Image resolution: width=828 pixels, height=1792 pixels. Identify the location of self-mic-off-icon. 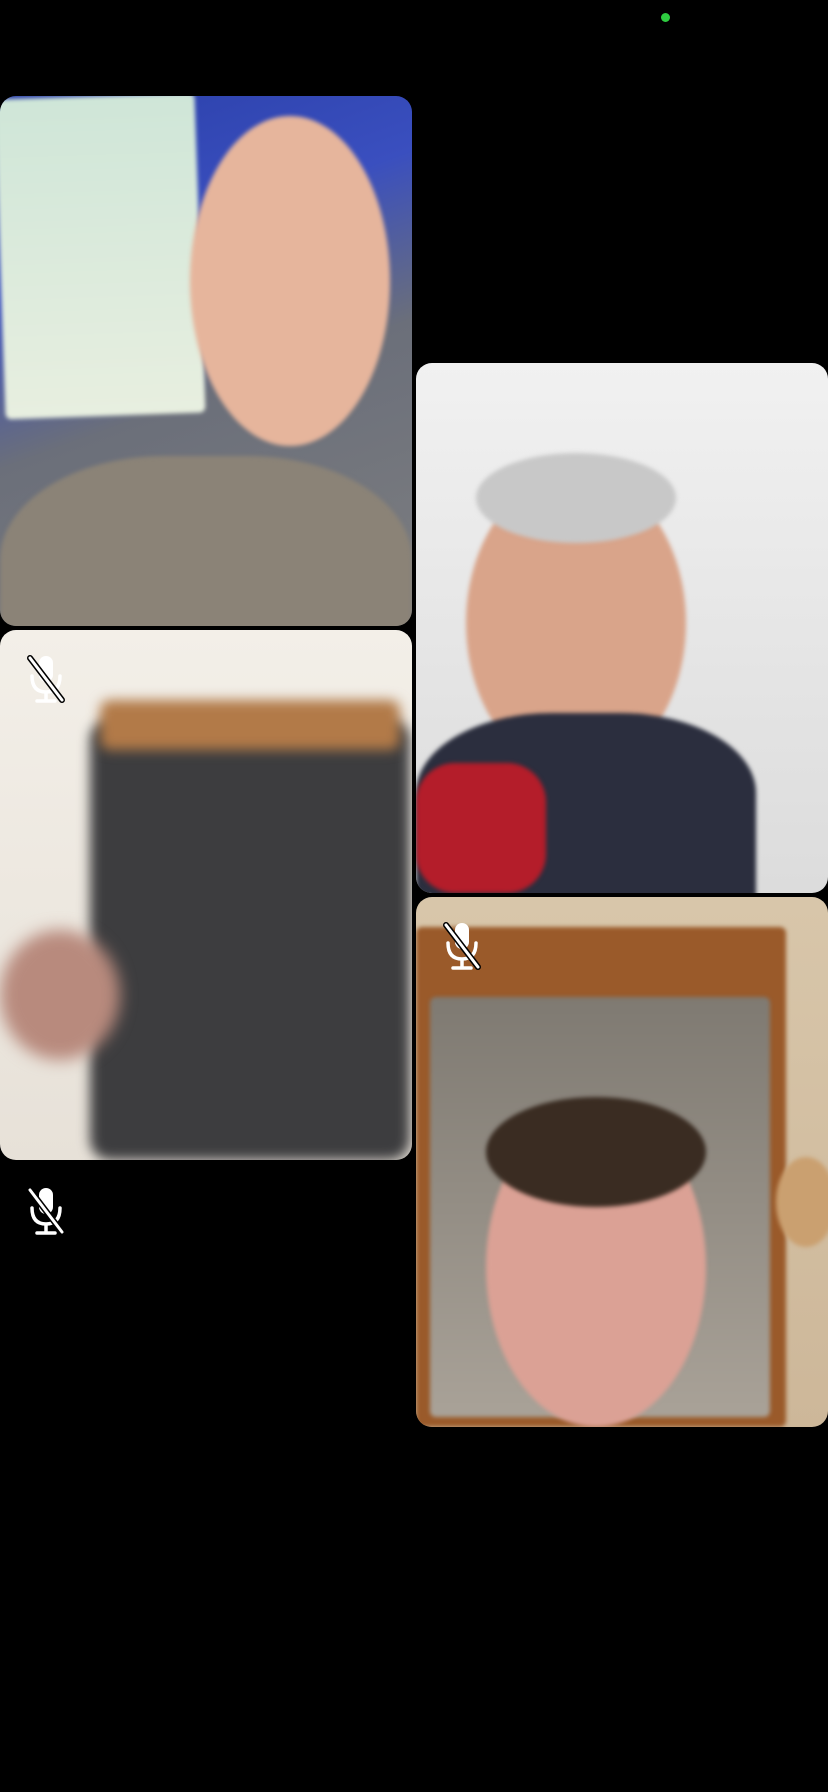
(46, 1211).